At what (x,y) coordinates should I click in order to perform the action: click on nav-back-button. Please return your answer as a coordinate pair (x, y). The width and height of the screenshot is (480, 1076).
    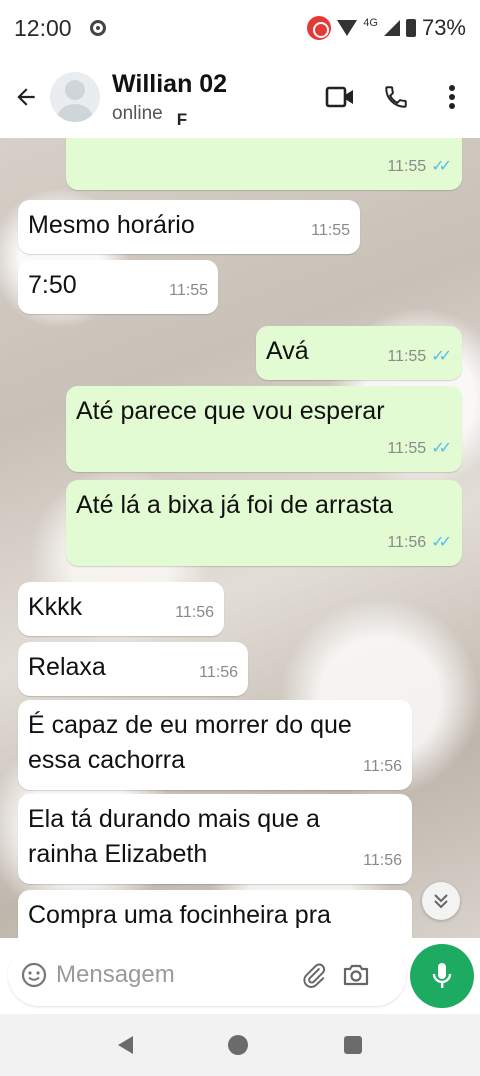
    Looking at the image, I should click on (125, 1045).